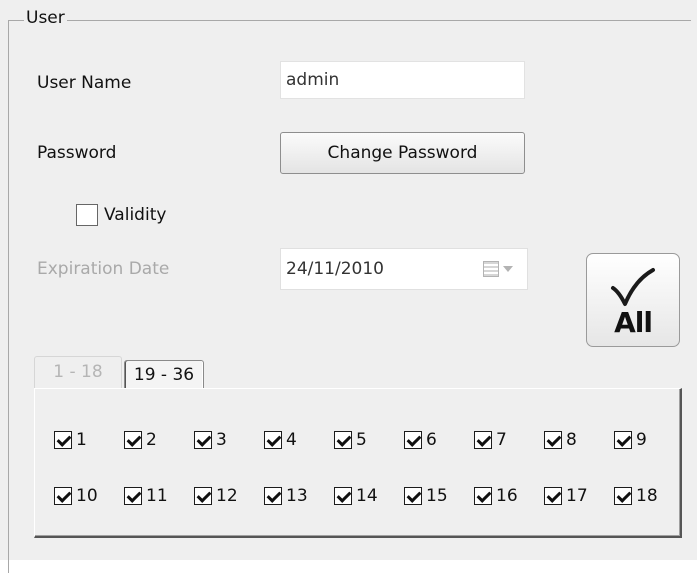 The height and width of the screenshot is (573, 697). Describe the element at coordinates (402, 153) in the screenshot. I see `change-password-button: Change Password` at that location.